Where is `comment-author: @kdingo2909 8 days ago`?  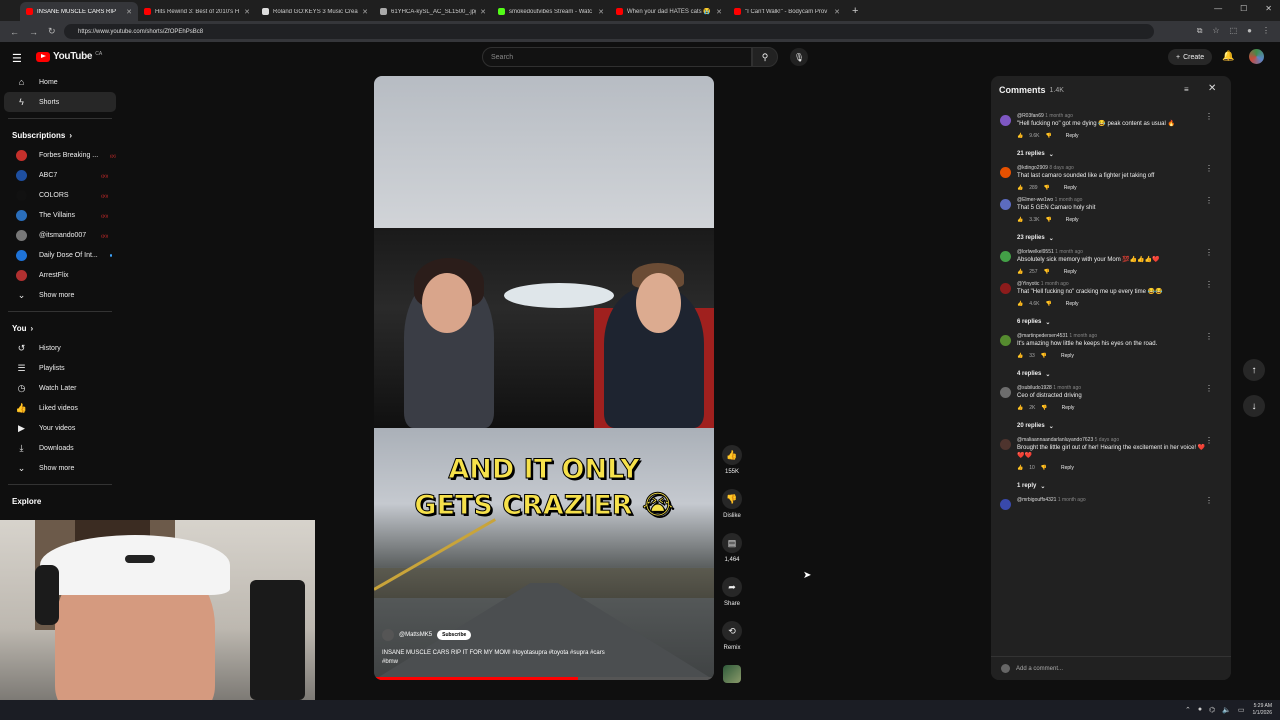 comment-author: @kdingo2909 8 days ago is located at coordinates (1124, 168).